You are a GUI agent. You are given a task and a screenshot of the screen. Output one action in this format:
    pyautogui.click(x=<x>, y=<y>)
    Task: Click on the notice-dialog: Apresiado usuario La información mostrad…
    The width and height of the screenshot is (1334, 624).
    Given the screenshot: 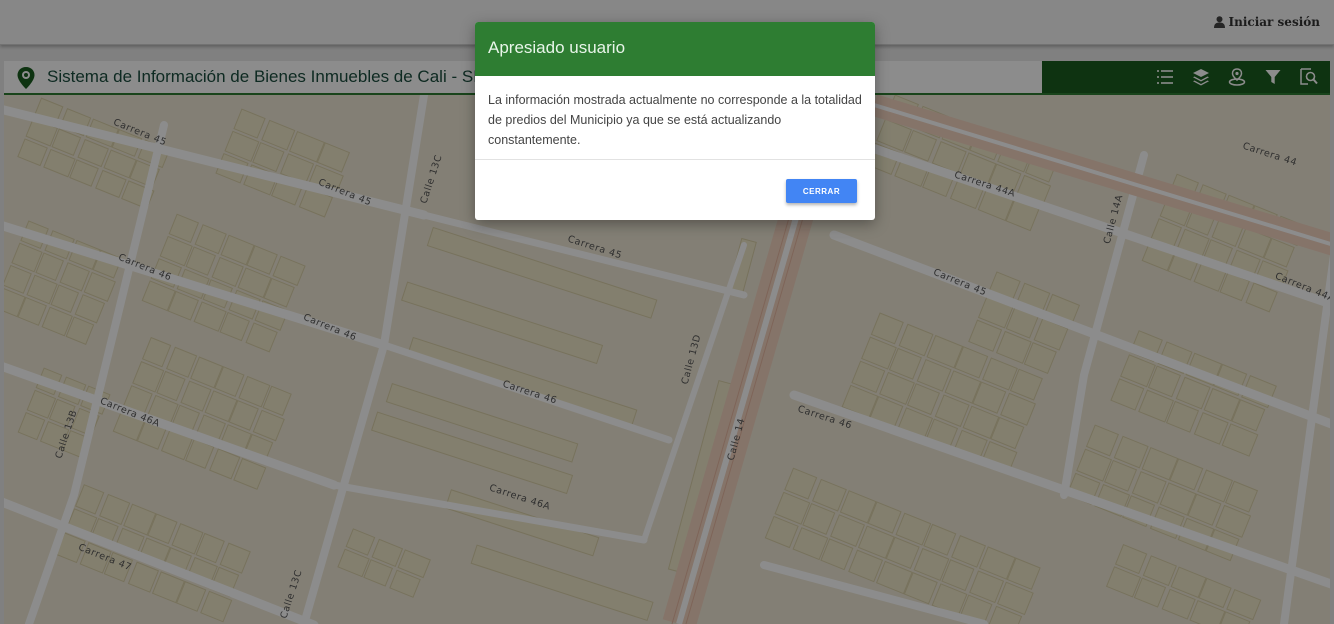 What is the action you would take?
    pyautogui.click(x=675, y=121)
    